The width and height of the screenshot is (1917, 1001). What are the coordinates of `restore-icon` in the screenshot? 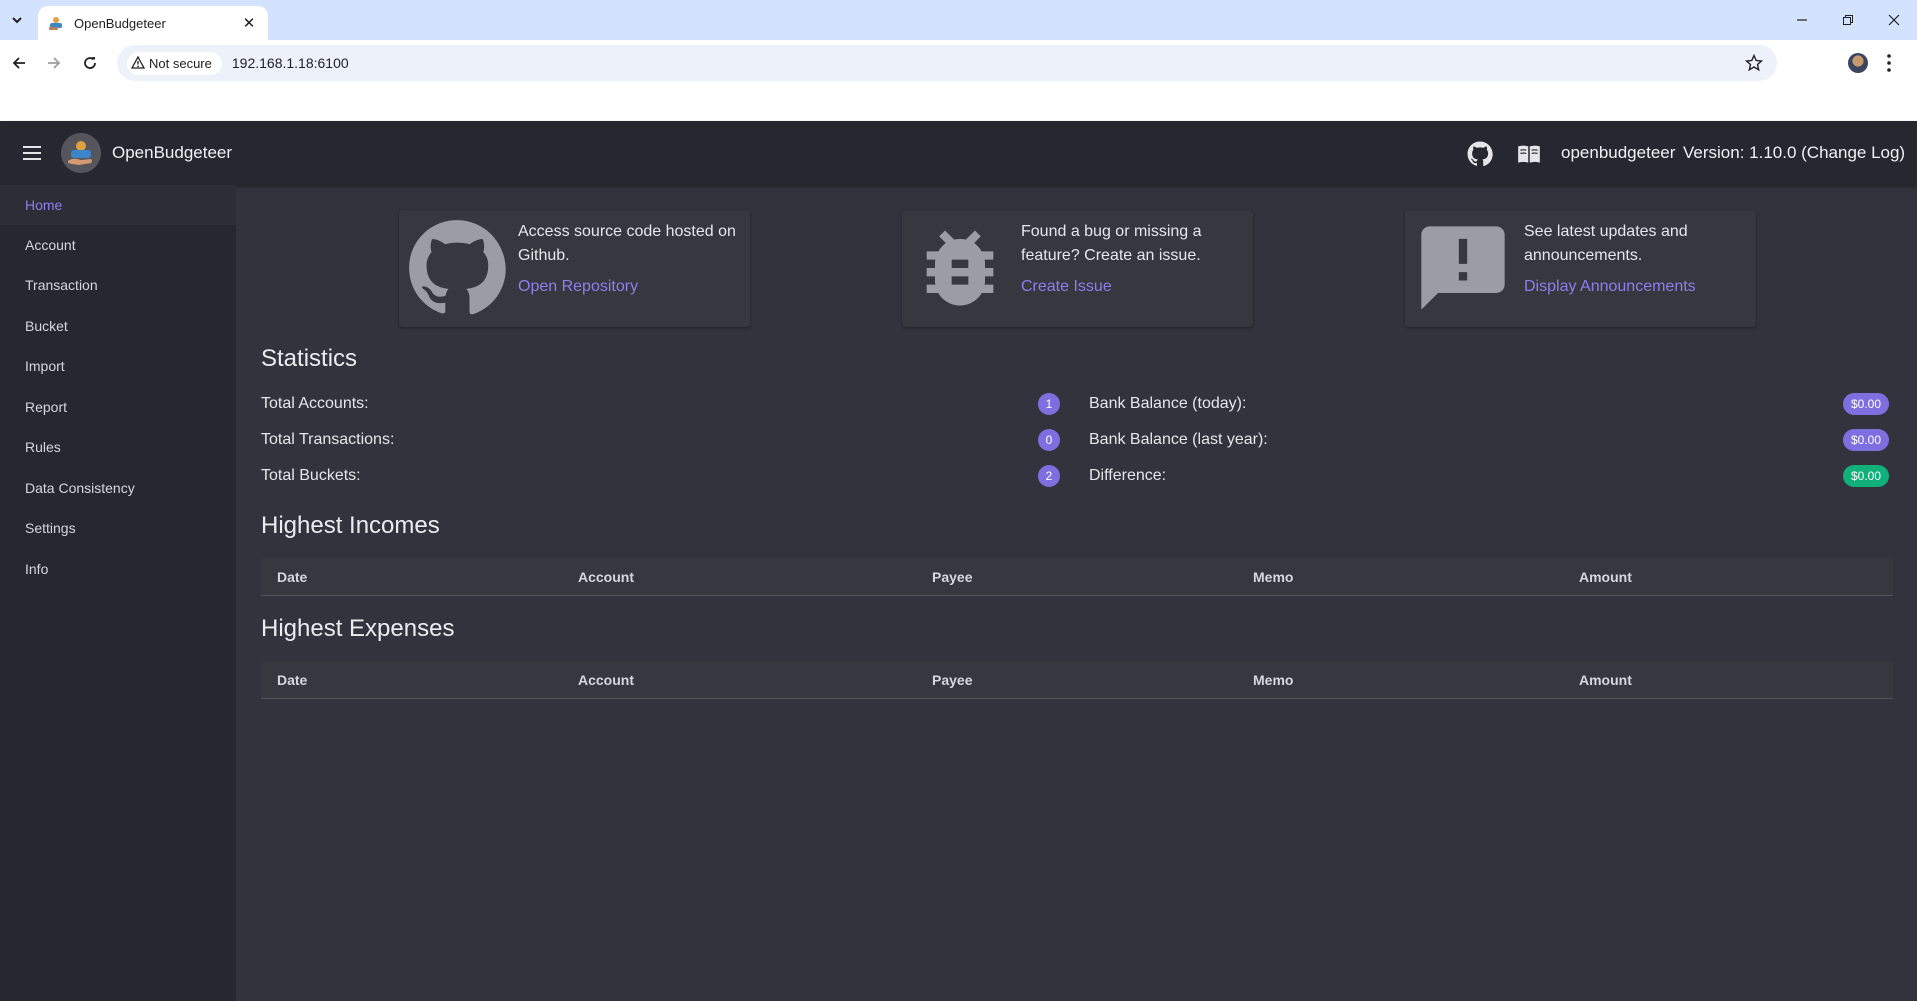 It's located at (1848, 20).